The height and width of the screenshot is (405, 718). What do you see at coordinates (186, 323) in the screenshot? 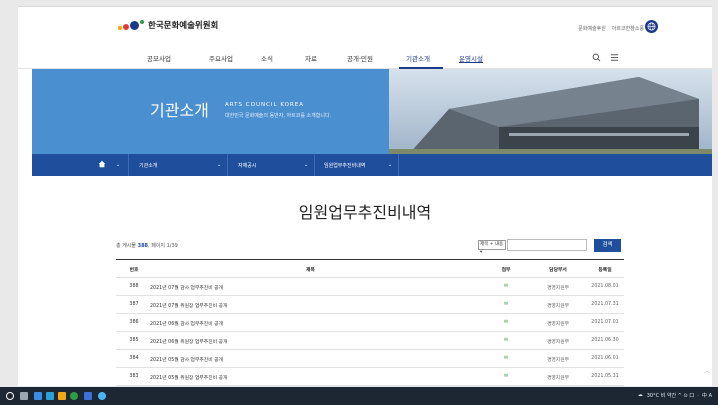
I see `row-title-link: 2021년 06월 감사 업무추진비 공개` at bounding box center [186, 323].